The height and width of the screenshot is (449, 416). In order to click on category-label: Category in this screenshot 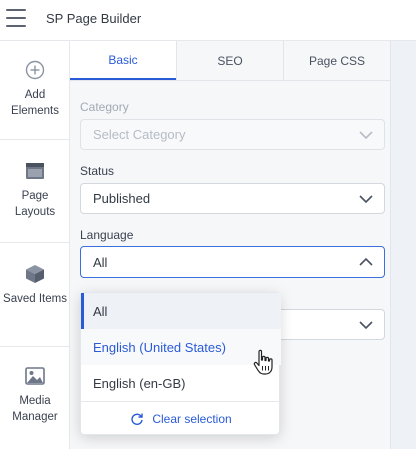, I will do `click(104, 107)`.